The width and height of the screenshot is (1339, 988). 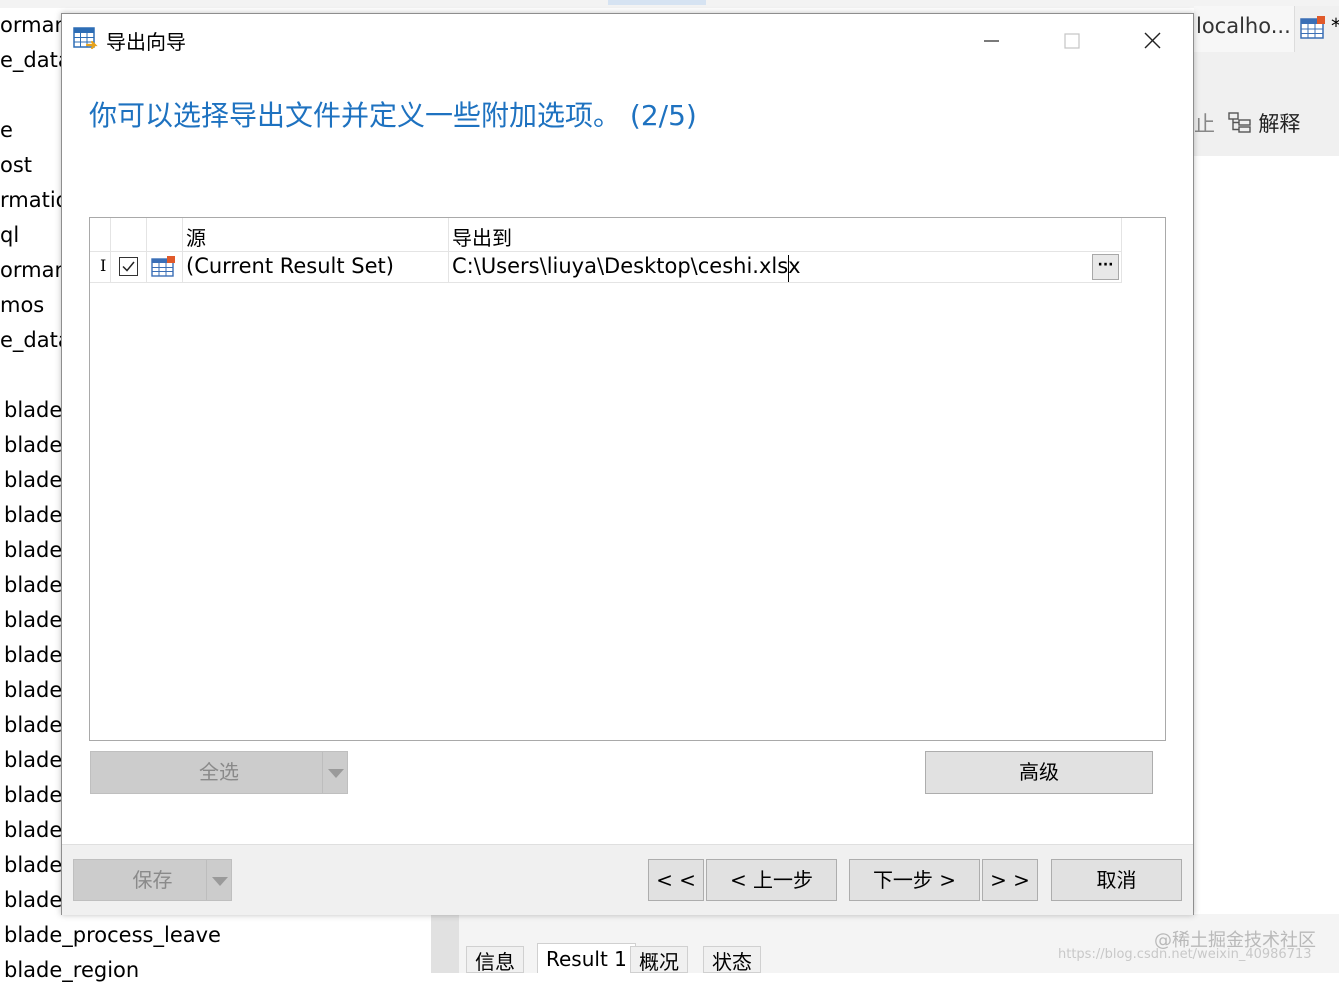 I want to click on row-checkbox, so click(x=128, y=266).